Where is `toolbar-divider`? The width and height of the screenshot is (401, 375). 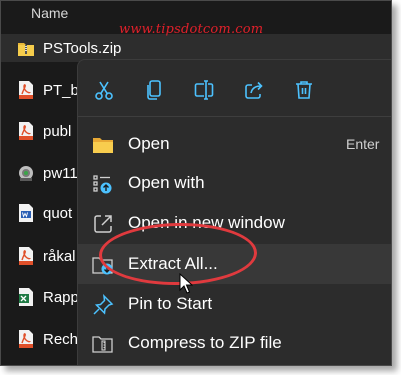 toolbar-divider is located at coordinates (234, 116).